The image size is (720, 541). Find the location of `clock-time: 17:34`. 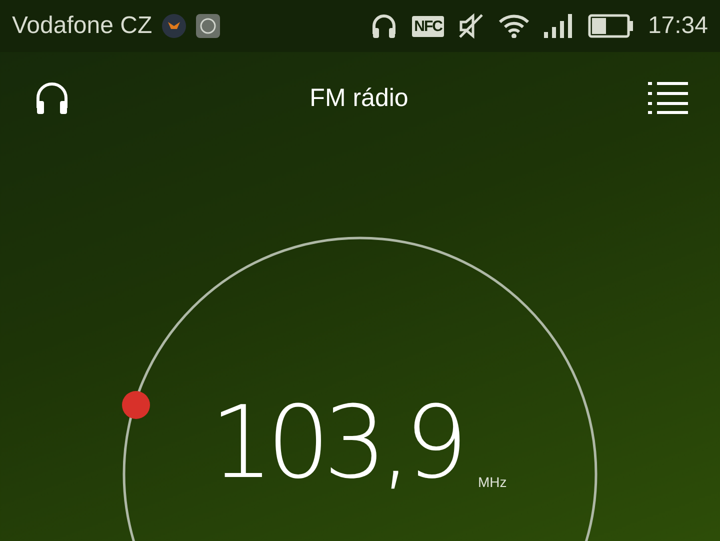

clock-time: 17:34 is located at coordinates (678, 26).